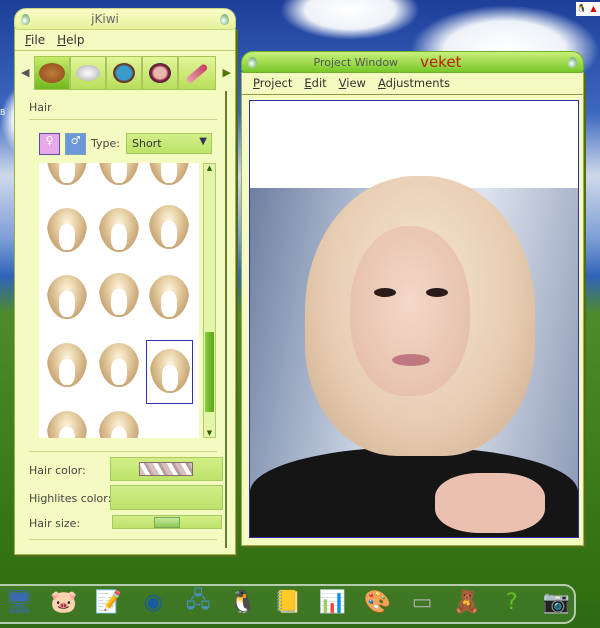 The image size is (600, 628). I want to click on title-bar: jKiwi, so click(125, 19).